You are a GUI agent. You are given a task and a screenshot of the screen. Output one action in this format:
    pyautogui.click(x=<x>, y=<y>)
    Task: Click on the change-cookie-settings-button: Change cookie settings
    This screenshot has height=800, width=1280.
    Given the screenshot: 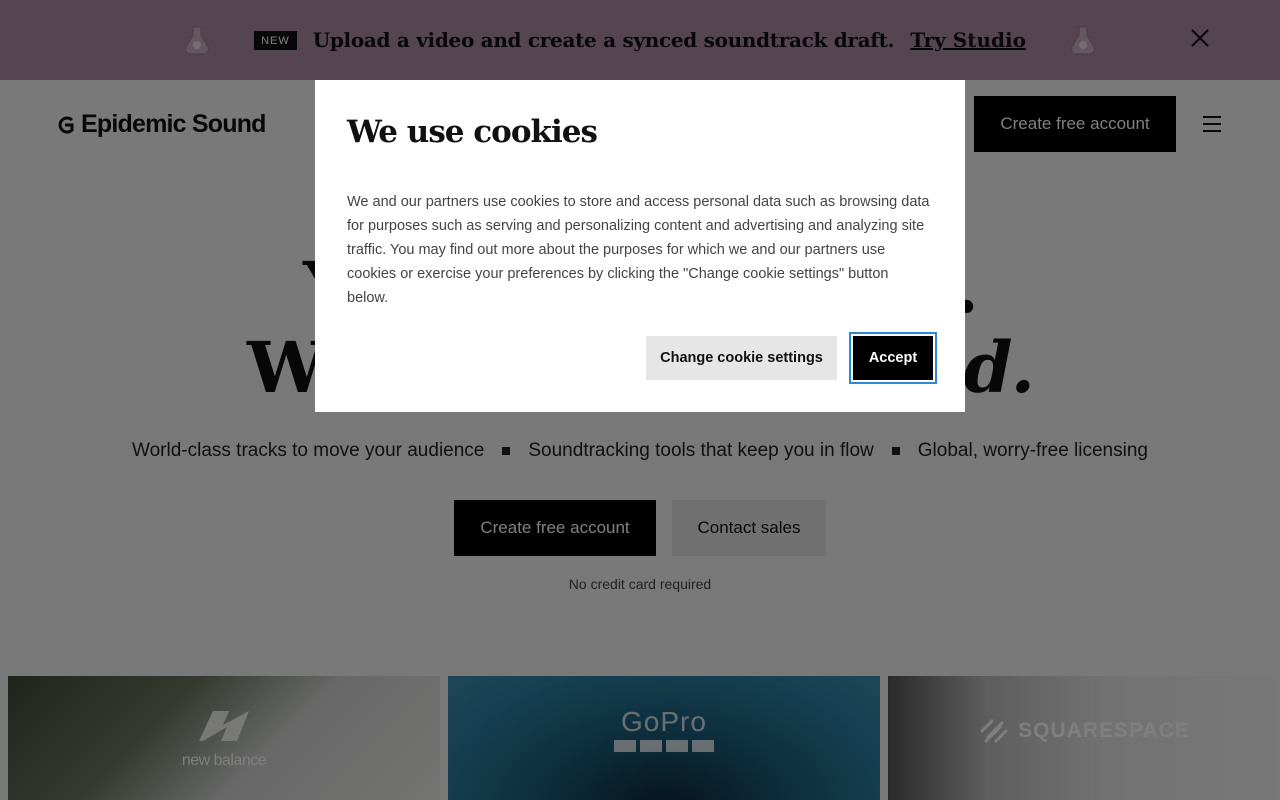 What is the action you would take?
    pyautogui.click(x=741, y=358)
    